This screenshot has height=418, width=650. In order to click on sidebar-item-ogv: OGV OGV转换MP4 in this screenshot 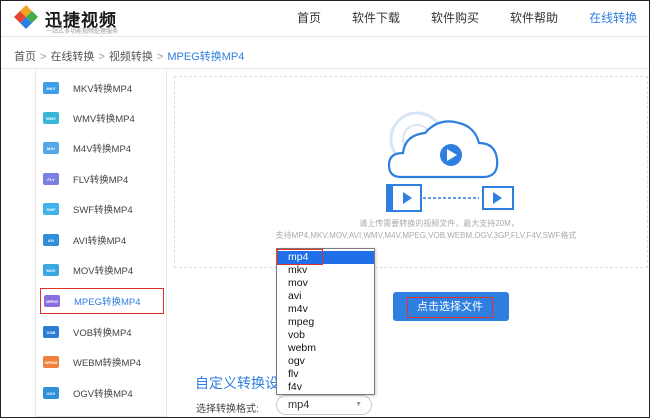, I will do `click(102, 393)`.